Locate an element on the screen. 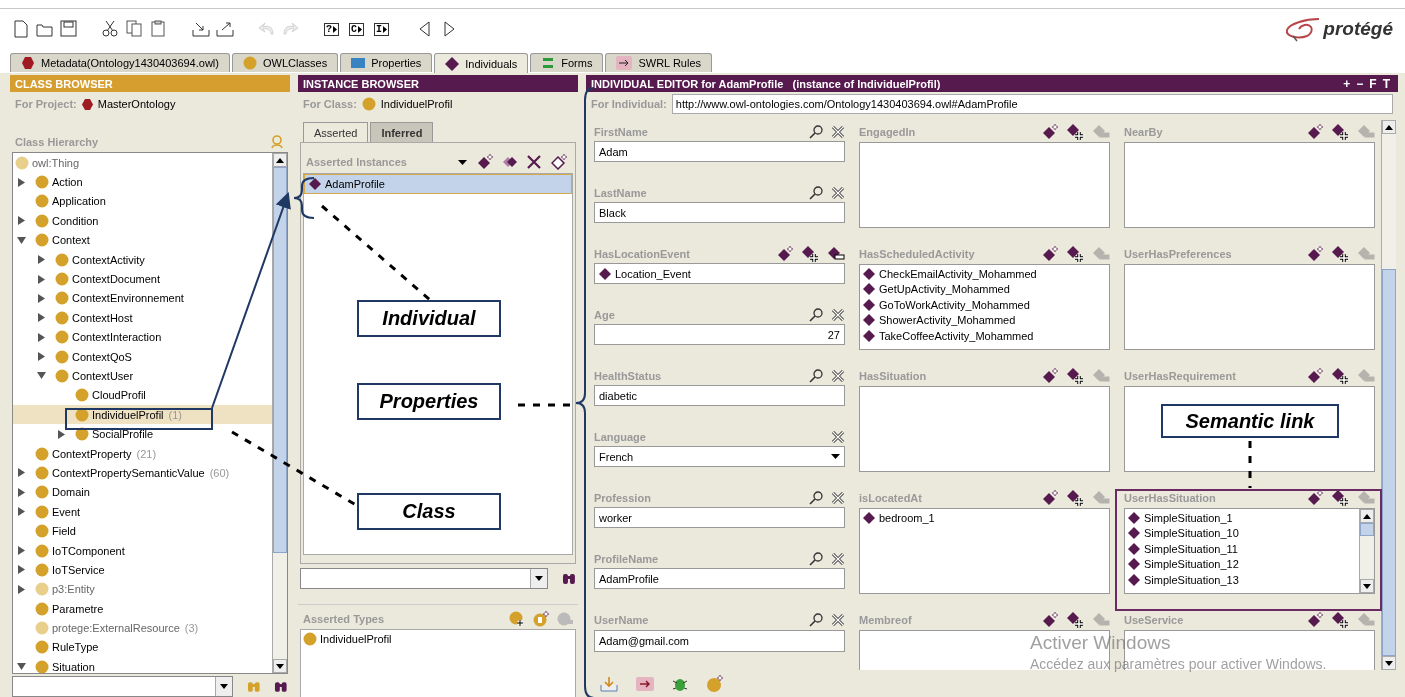 This screenshot has width=1405, height=697. instance-outline-icon is located at coordinates (559, 162).